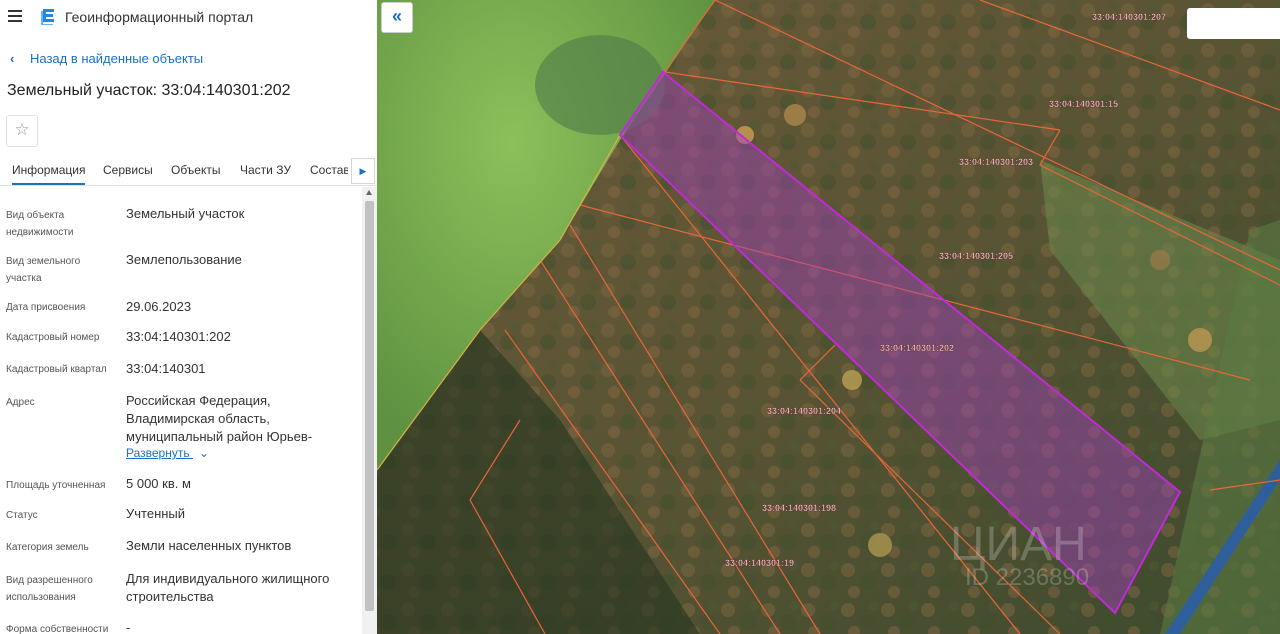 This screenshot has height=634, width=1280. Describe the element at coordinates (209, 545) in the screenshot. I see `prop-value-land-category: Земли населенных пунктов` at that location.